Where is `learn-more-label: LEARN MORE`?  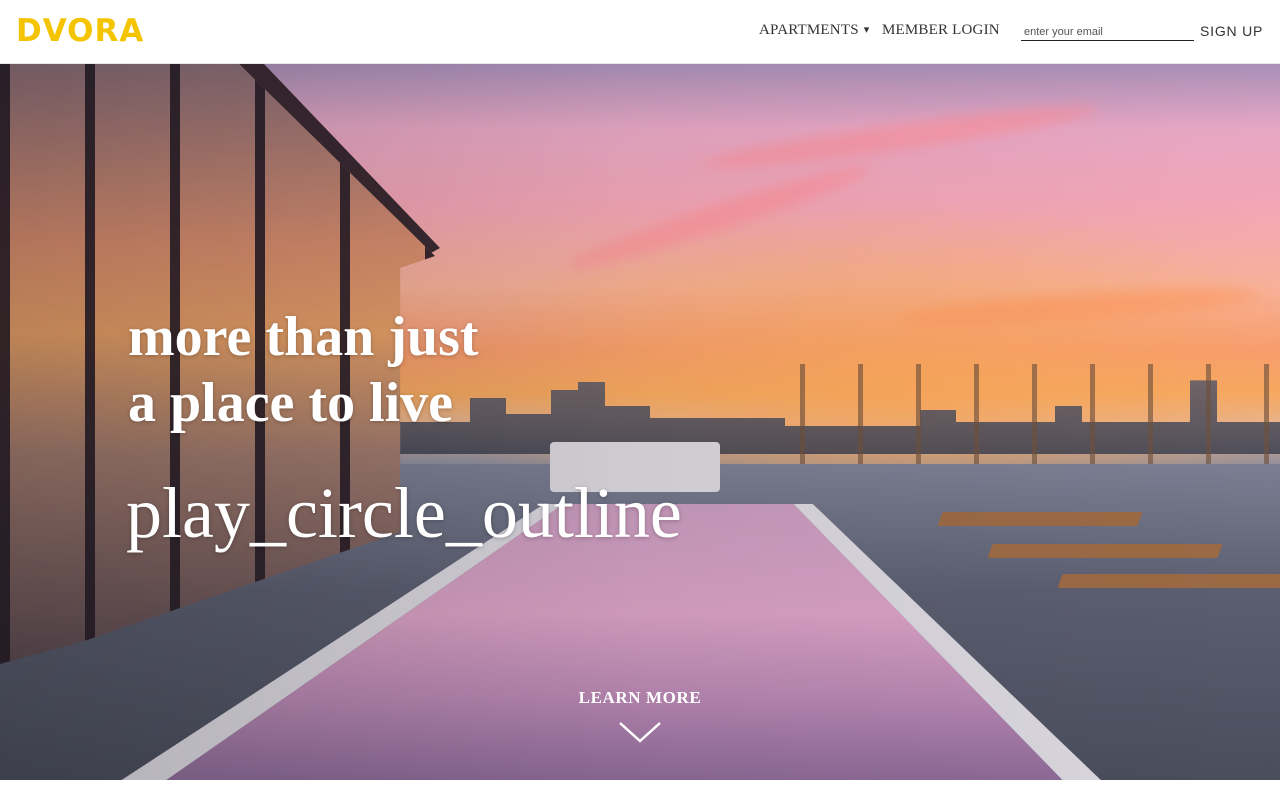 learn-more-label: LEARN MORE is located at coordinates (640, 697).